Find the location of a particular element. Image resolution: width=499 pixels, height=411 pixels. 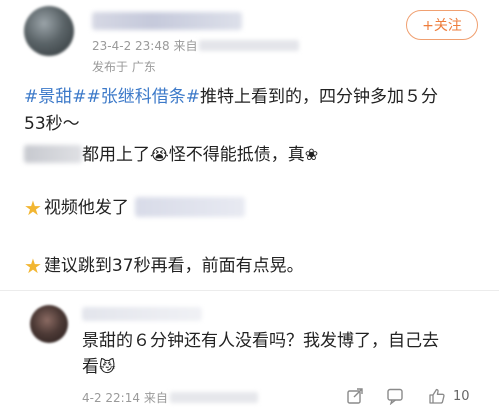

comment-meta: 4-2 22:14 来自 is located at coordinates (170, 397).